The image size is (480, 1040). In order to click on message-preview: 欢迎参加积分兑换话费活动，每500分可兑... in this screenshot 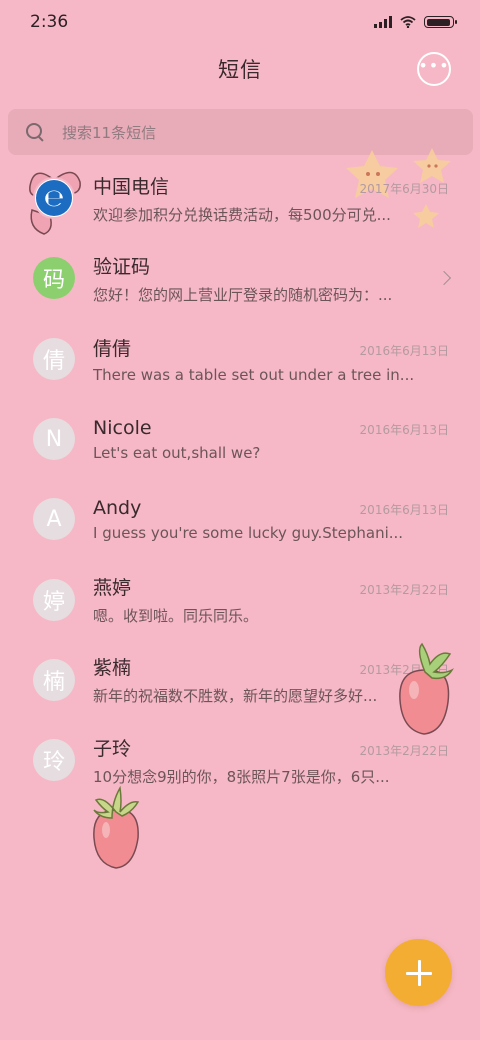, I will do `click(242, 214)`.